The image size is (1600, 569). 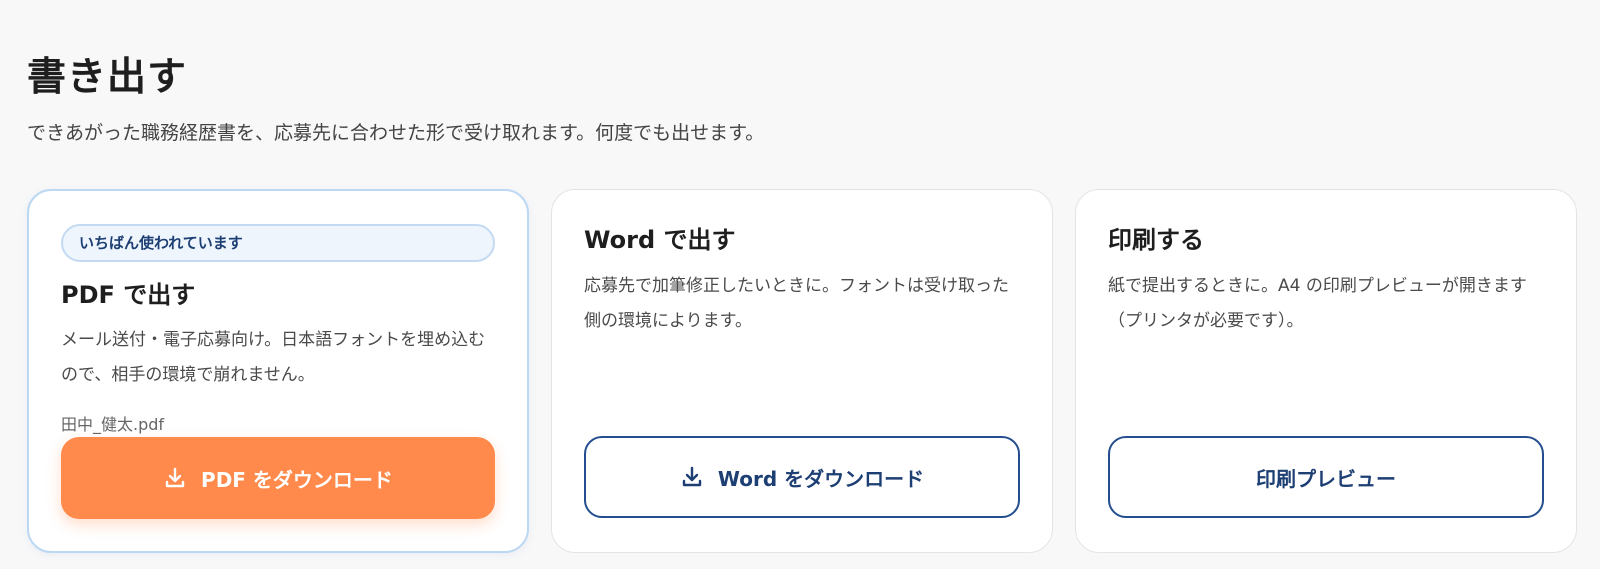 I want to click on print-card-title: 印刷する, so click(x=1156, y=240).